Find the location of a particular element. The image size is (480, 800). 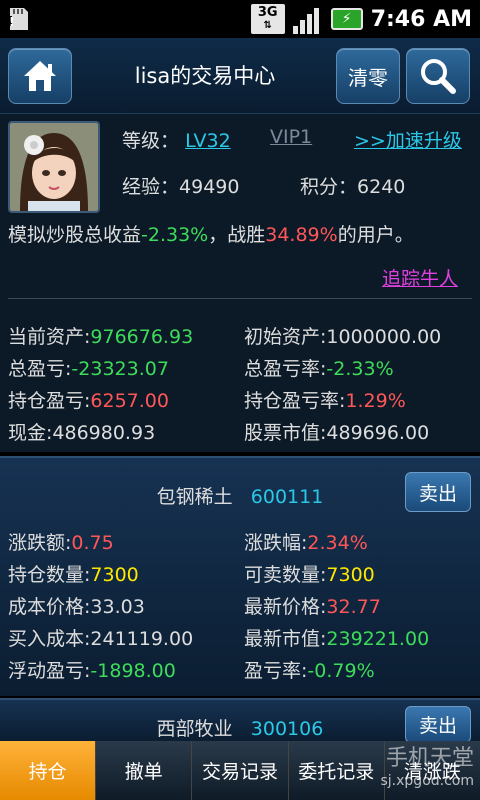

pnl-rate: 盈亏率:-0.79% is located at coordinates (309, 669).